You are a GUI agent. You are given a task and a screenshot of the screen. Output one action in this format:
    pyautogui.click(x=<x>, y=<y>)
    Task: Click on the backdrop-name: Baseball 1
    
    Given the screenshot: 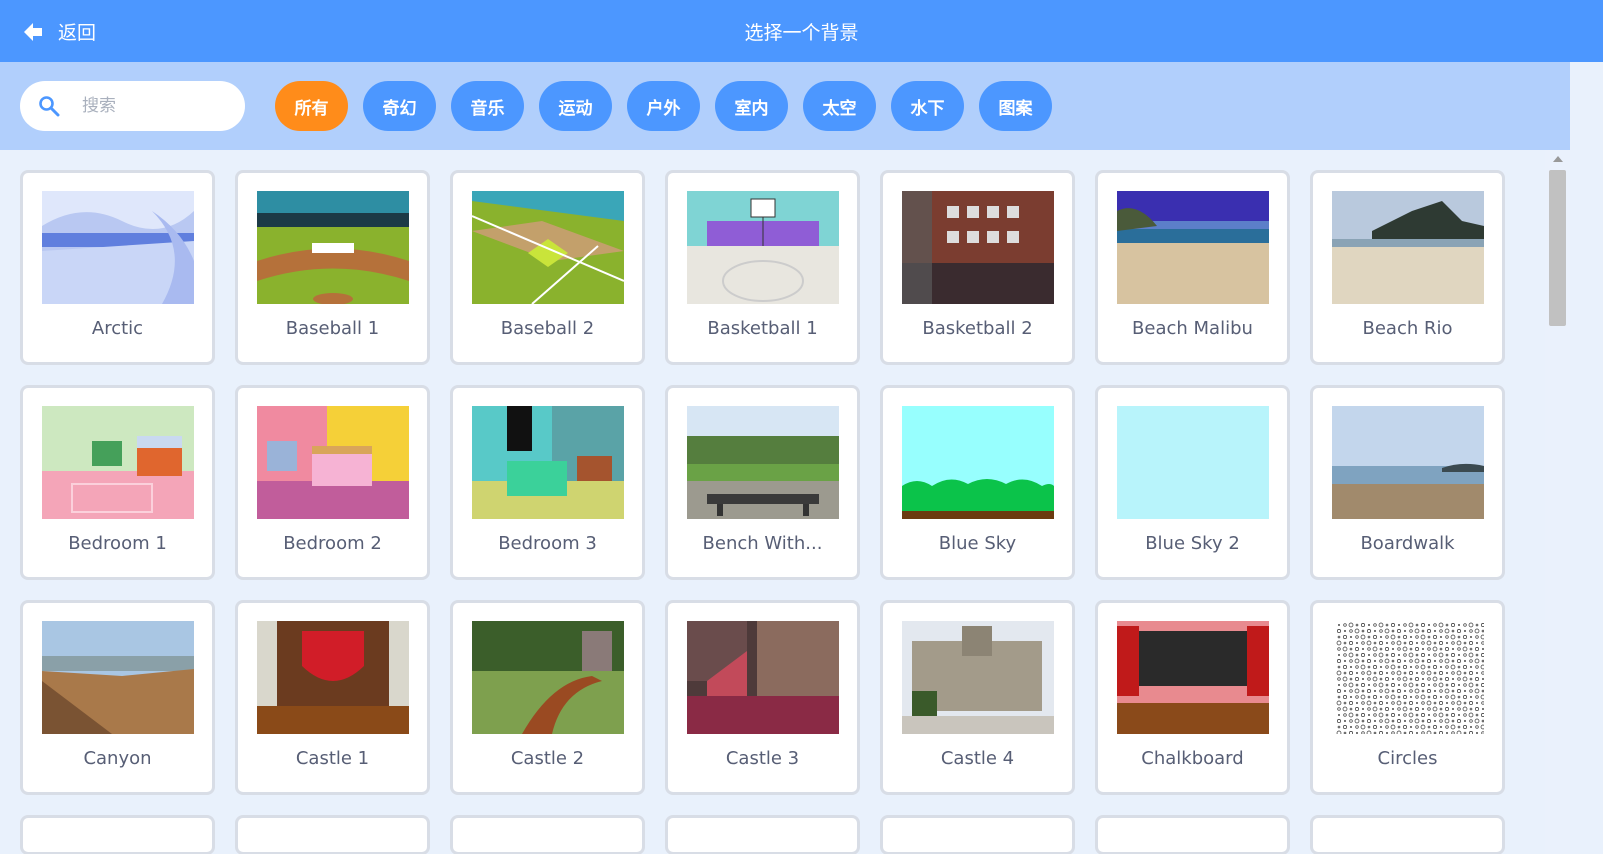 What is the action you would take?
    pyautogui.click(x=332, y=328)
    